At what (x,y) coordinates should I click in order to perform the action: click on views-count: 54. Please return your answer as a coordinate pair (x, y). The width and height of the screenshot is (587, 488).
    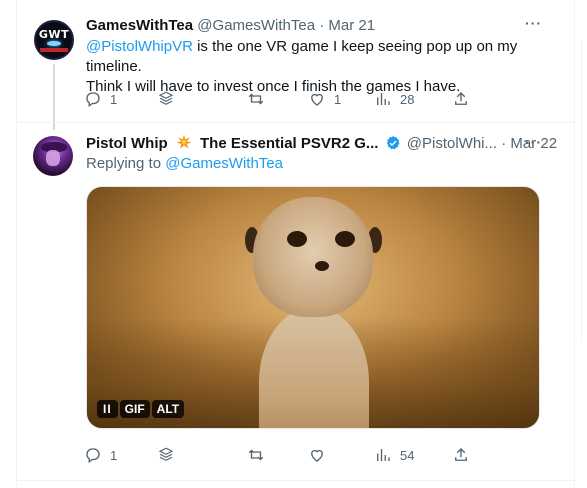
    Looking at the image, I should click on (407, 455).